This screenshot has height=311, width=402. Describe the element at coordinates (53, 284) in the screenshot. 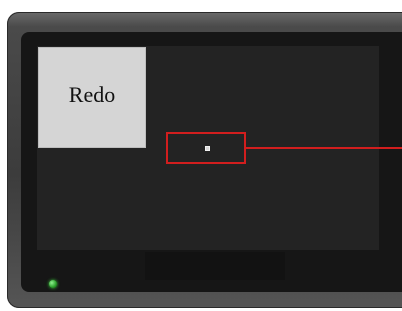

I see `power-led-icon` at that location.